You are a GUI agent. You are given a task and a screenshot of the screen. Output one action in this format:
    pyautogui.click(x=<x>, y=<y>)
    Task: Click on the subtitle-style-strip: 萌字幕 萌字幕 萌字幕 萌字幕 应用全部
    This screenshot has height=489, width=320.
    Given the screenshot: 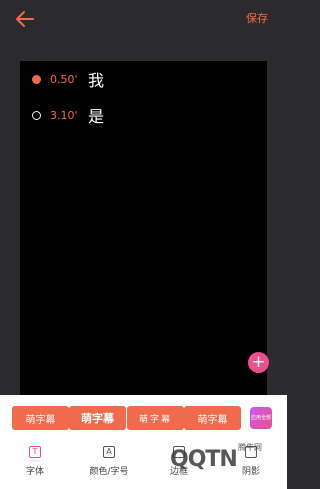 What is the action you would take?
    pyautogui.click(x=143, y=417)
    